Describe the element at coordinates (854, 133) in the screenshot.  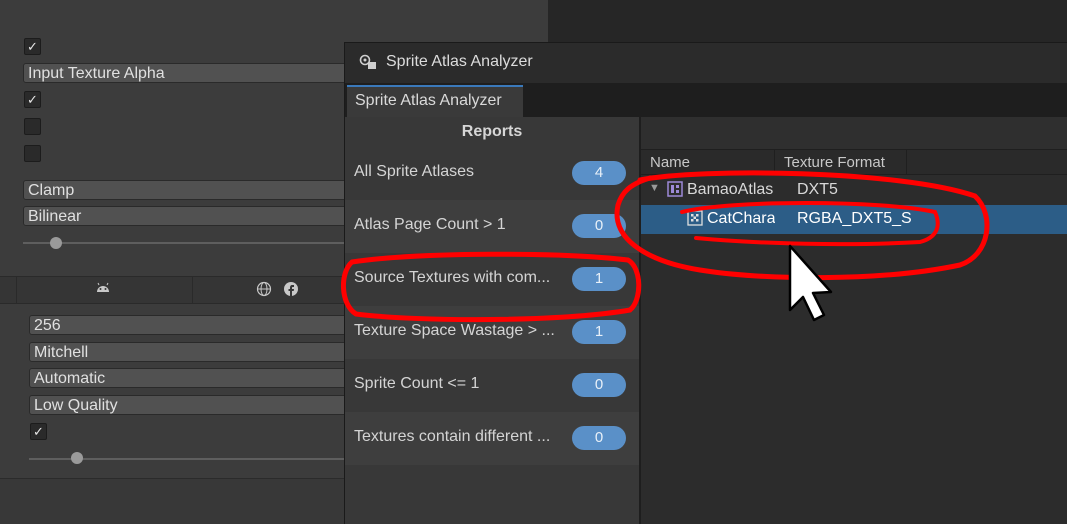
I see `results-toolbar` at that location.